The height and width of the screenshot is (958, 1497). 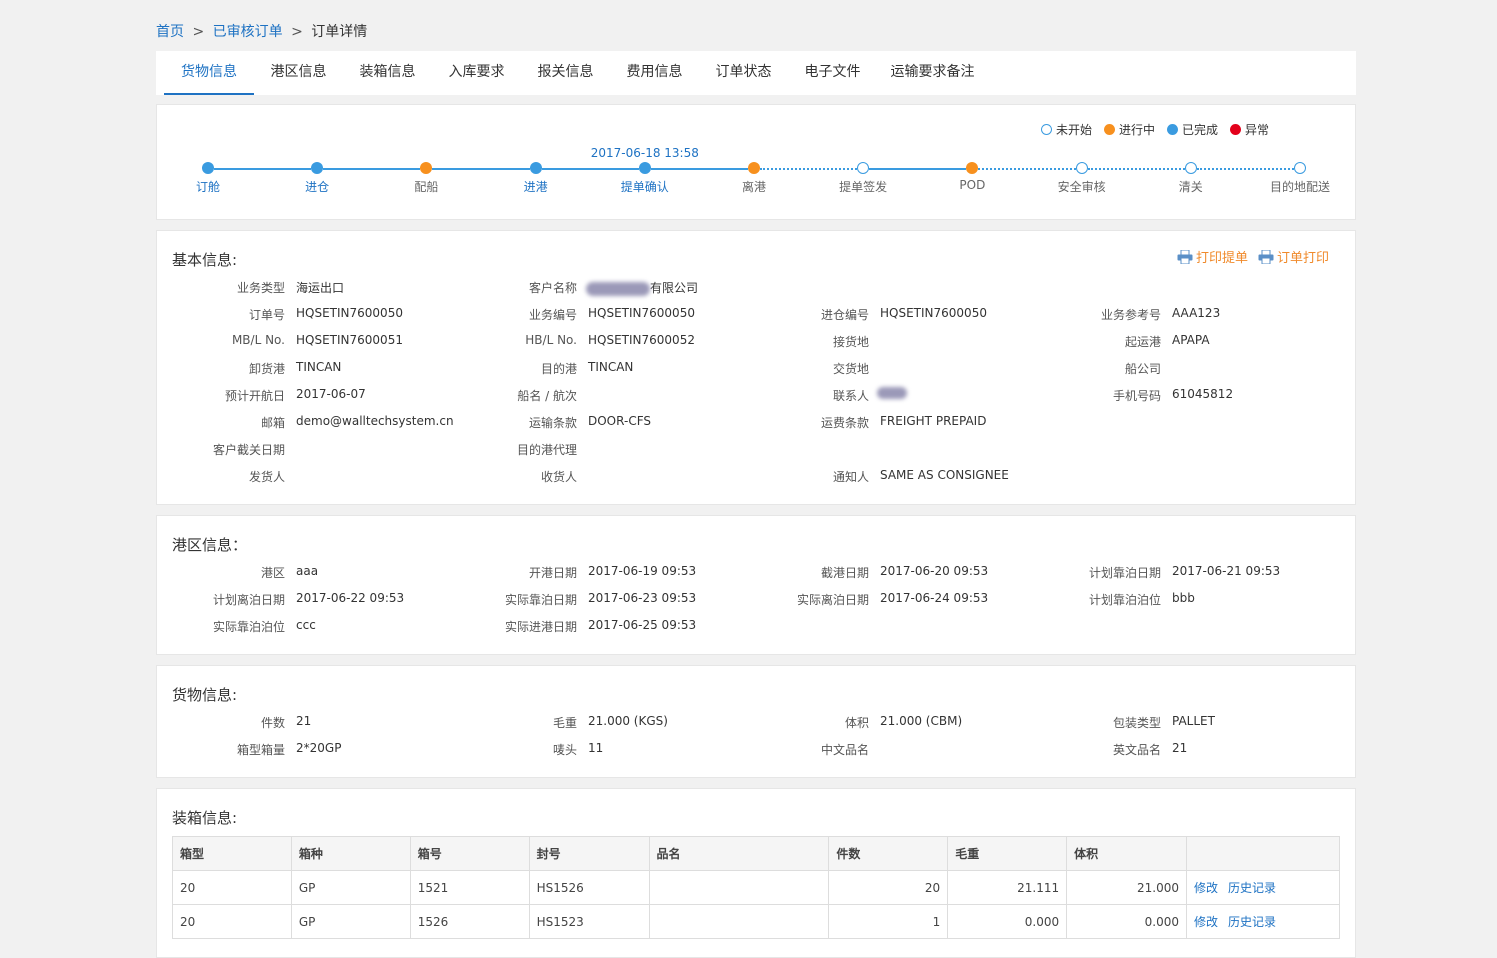 I want to click on basic-field-label: 发货人, so click(x=266, y=477).